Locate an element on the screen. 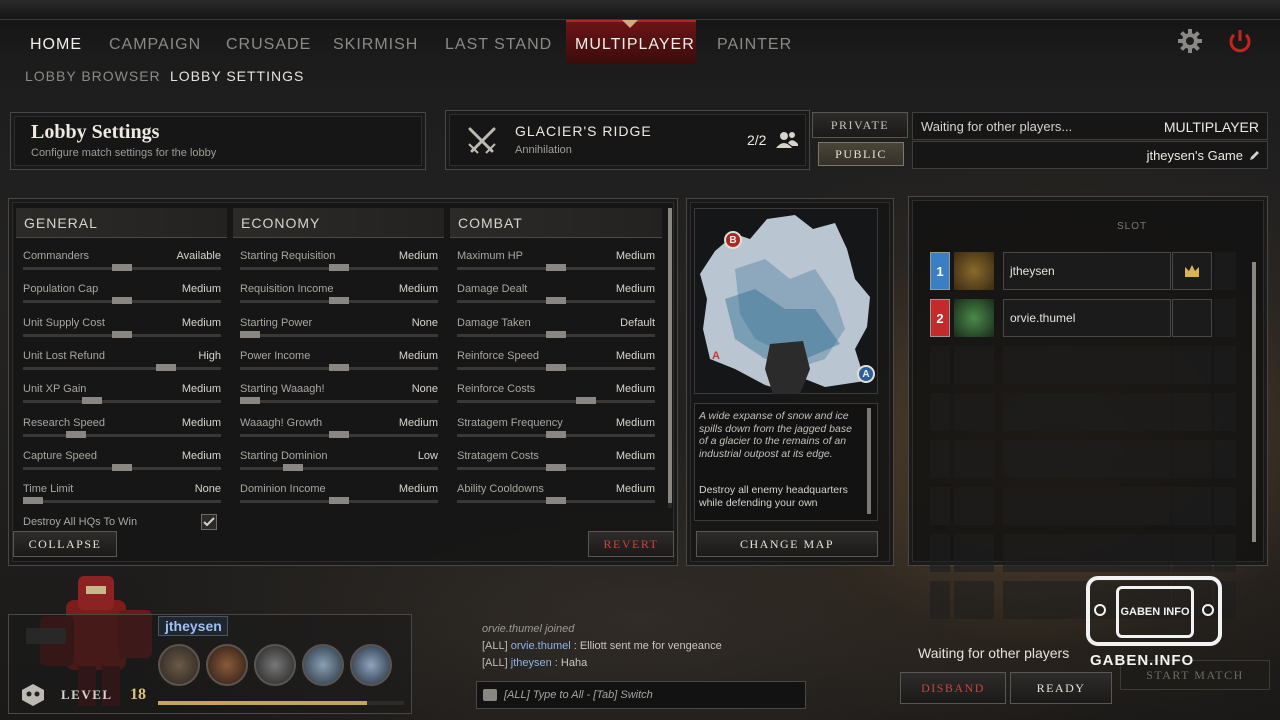 The height and width of the screenshot is (720, 1280). nav-home: HOME is located at coordinates (56, 45).